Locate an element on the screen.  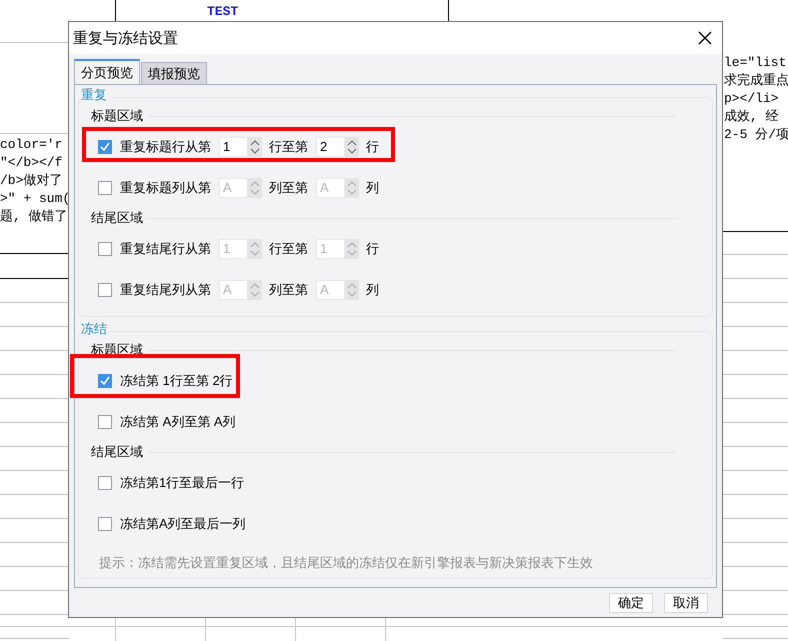
dialog-button: 取消 is located at coordinates (686, 603).